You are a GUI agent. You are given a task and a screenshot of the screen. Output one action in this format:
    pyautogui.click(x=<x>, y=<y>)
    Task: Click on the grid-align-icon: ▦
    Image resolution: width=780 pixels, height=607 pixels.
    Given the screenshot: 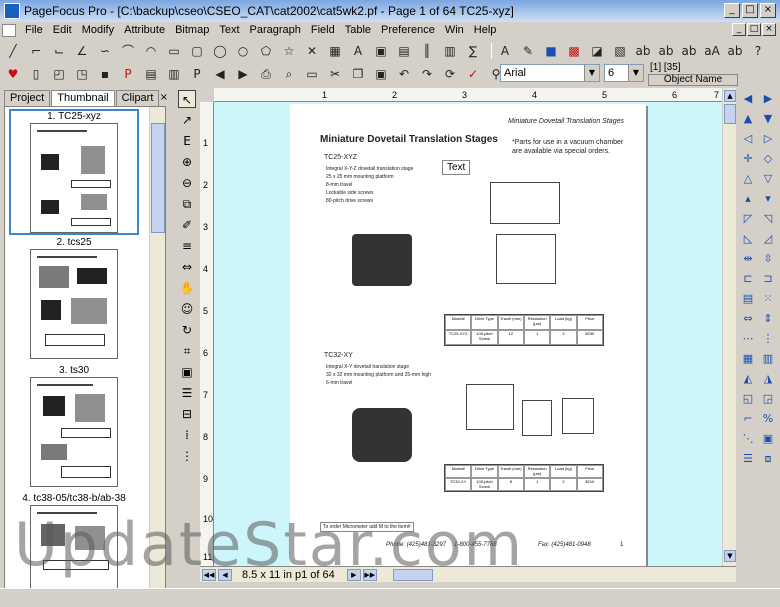 What is the action you would take?
    pyautogui.click(x=748, y=360)
    